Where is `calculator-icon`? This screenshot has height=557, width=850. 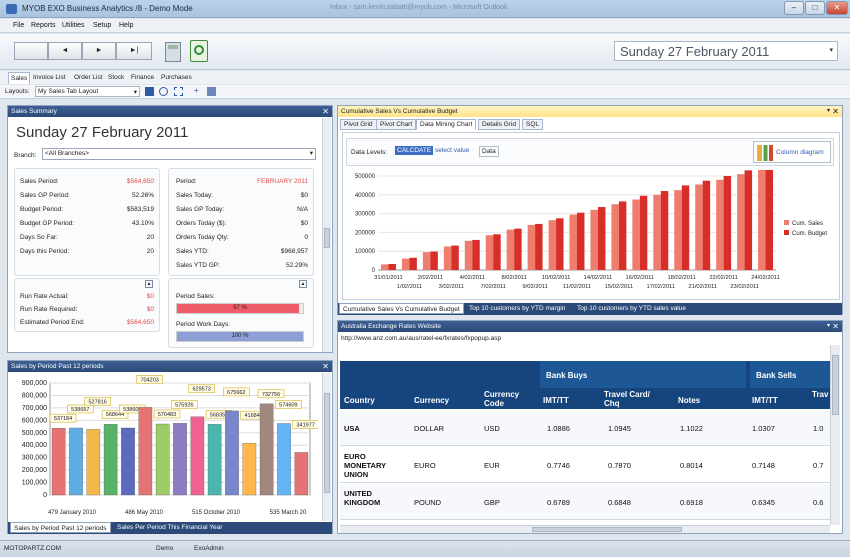
calculator-icon is located at coordinates (173, 52).